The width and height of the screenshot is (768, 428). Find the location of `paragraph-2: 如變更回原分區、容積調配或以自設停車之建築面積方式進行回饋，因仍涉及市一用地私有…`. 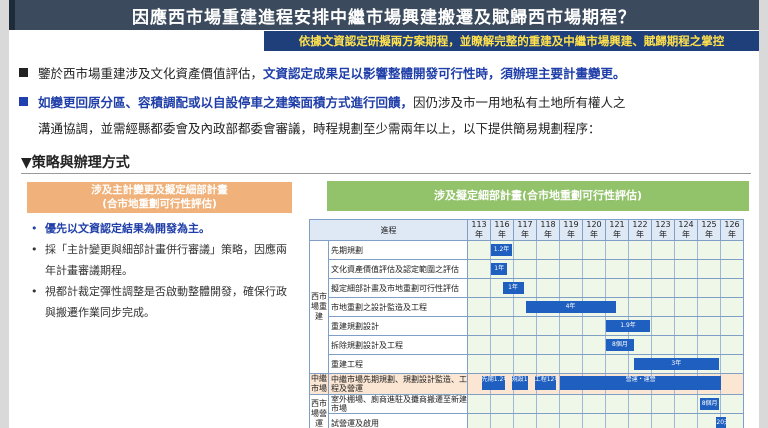

paragraph-2: 如變更回原分區、容積調配或以自設停車之建築面積方式進行回饋，因仍涉及市一用地私有… is located at coordinates (384, 102).